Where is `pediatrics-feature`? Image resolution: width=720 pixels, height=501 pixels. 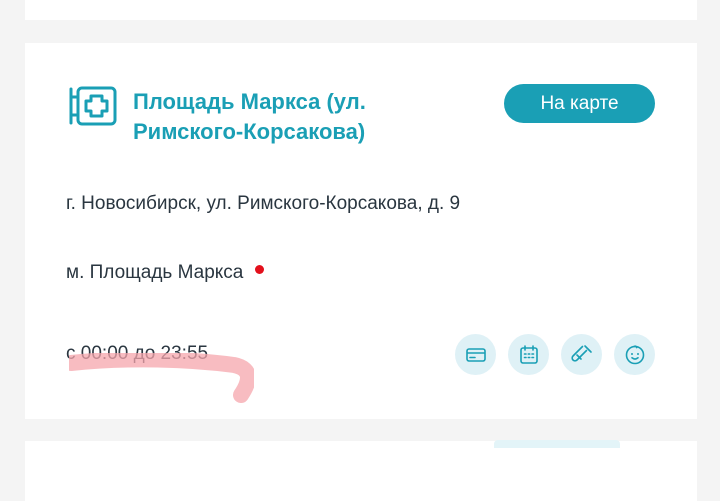
pediatrics-feature is located at coordinates (634, 354).